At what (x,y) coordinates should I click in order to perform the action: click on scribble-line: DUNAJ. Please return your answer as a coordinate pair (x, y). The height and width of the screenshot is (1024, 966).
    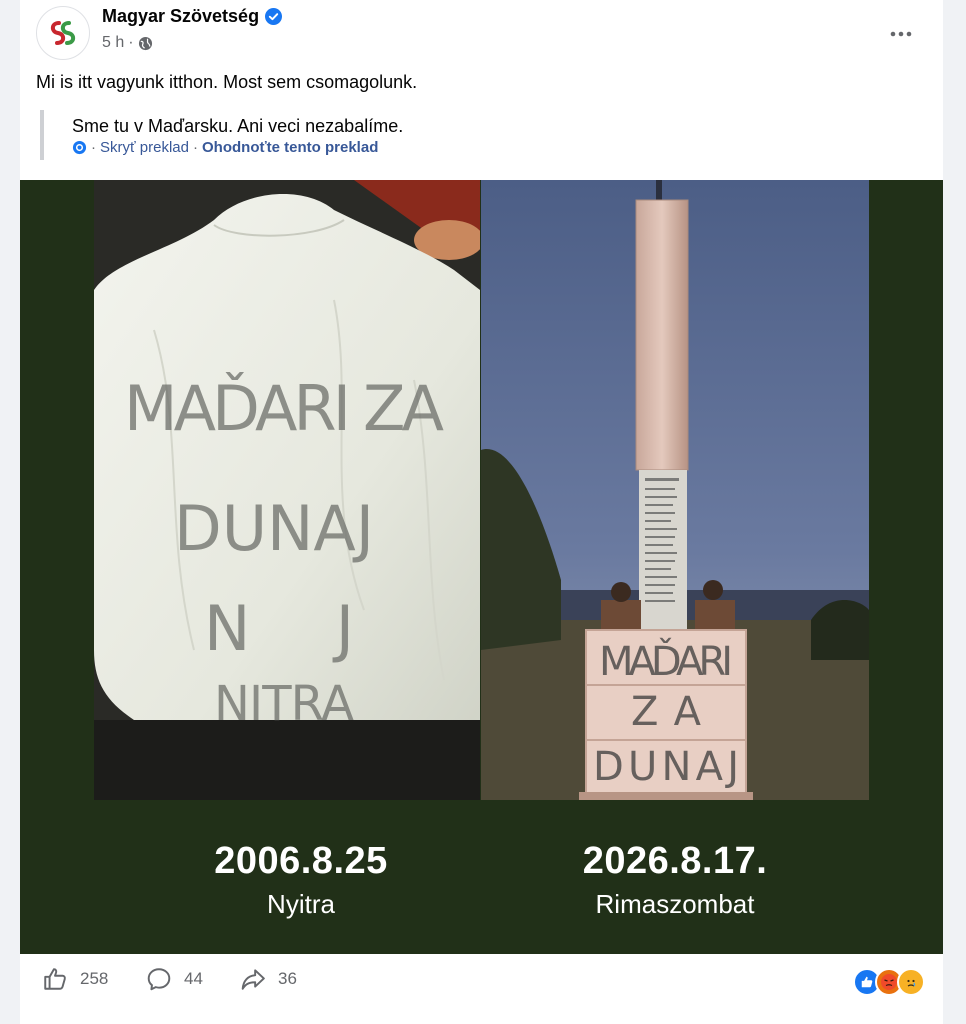
    Looking at the image, I should click on (274, 528).